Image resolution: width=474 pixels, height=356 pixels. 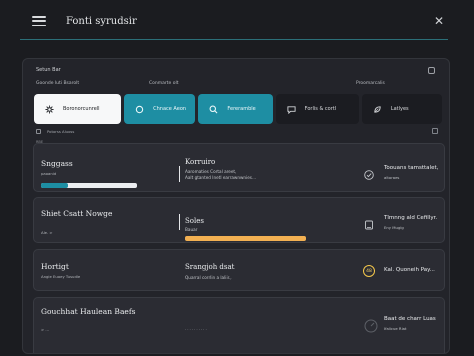 What do you see at coordinates (61, 131) in the screenshot?
I see `options-label: Potorss Aluoss` at bounding box center [61, 131].